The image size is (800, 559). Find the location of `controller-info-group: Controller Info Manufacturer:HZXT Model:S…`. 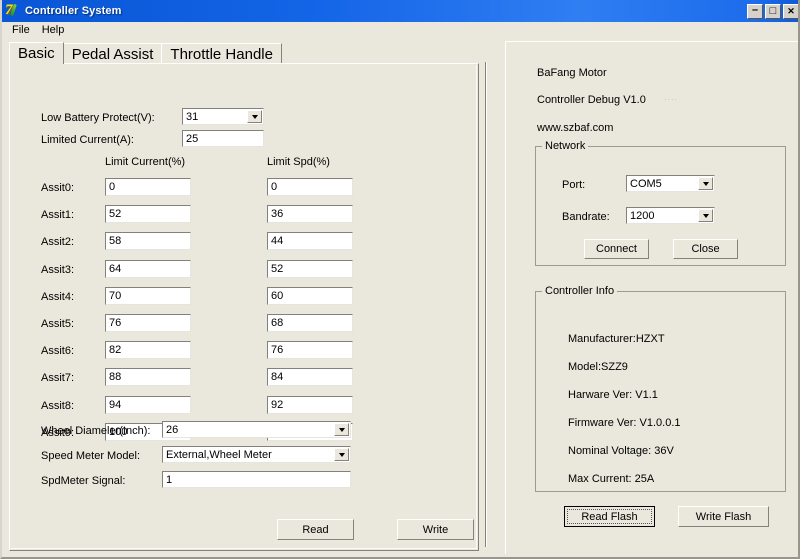

controller-info-group: Controller Info Manufacturer:HZXT Model:S… is located at coordinates (660, 388).